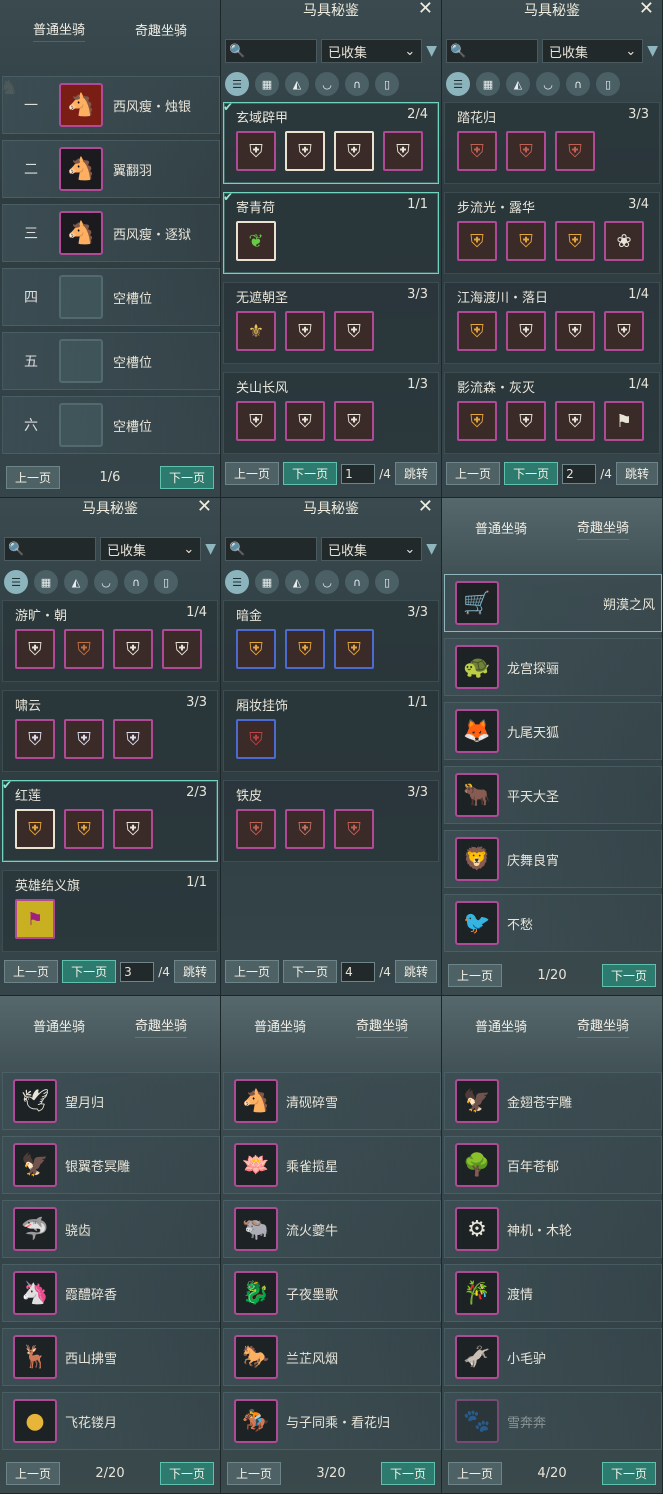 This screenshot has width=663, height=1494. Describe the element at coordinates (297, 84) in the screenshot. I see `head-gear-icon: ◭` at that location.